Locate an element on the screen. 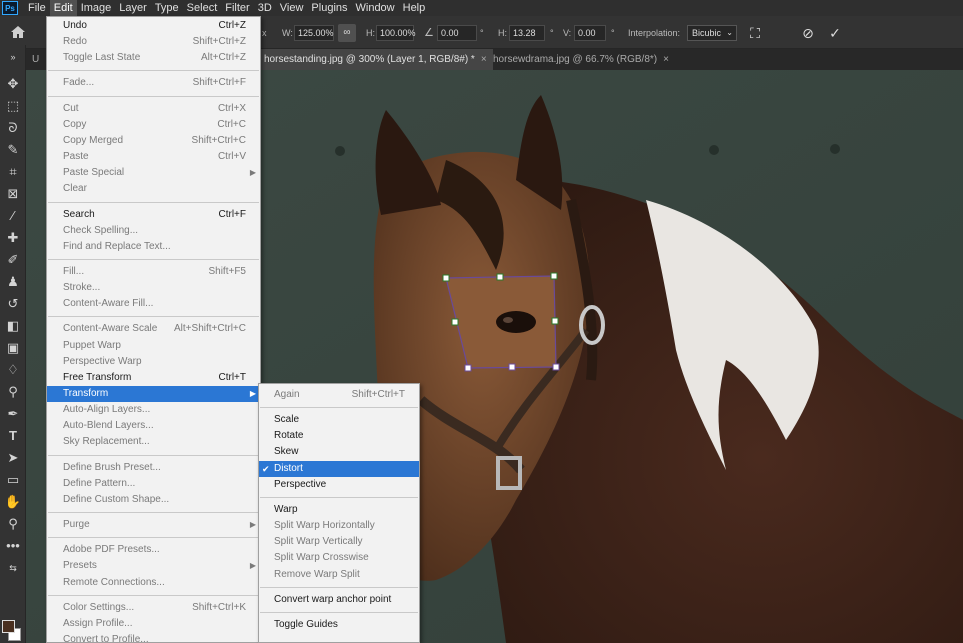  menu-edit: Edit is located at coordinates (63, 8).